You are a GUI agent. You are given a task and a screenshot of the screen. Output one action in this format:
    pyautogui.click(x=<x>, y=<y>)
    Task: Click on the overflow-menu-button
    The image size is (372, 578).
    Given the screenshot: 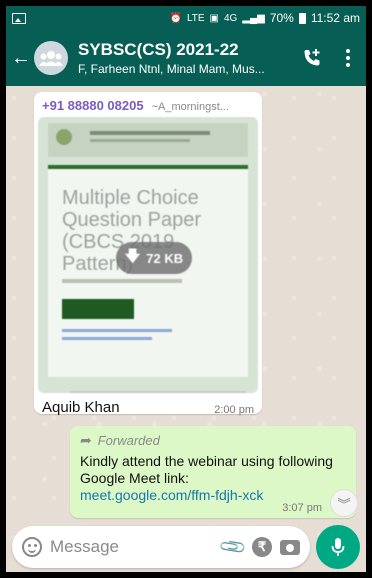 What is the action you would take?
    pyautogui.click(x=348, y=58)
    